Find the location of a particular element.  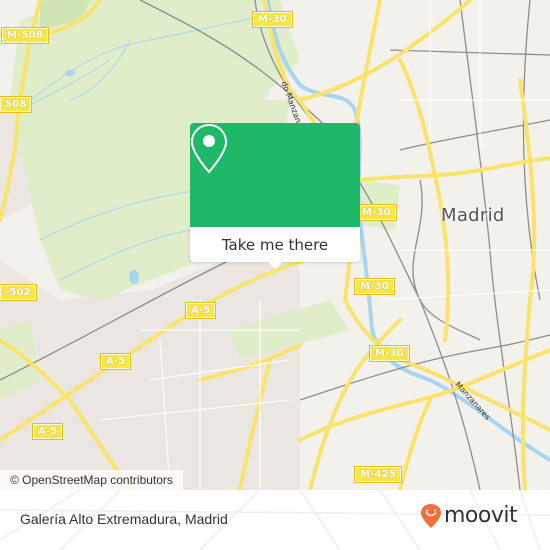

moovit-wordmark: moovit is located at coordinates (481, 515).